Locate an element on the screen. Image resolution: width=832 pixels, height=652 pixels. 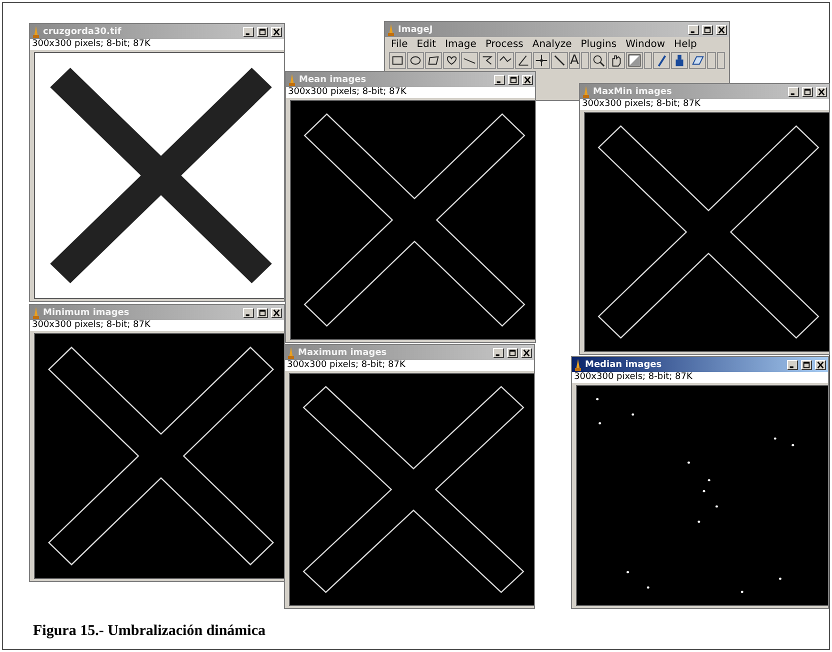
angle-tool-icon is located at coordinates (523, 60).